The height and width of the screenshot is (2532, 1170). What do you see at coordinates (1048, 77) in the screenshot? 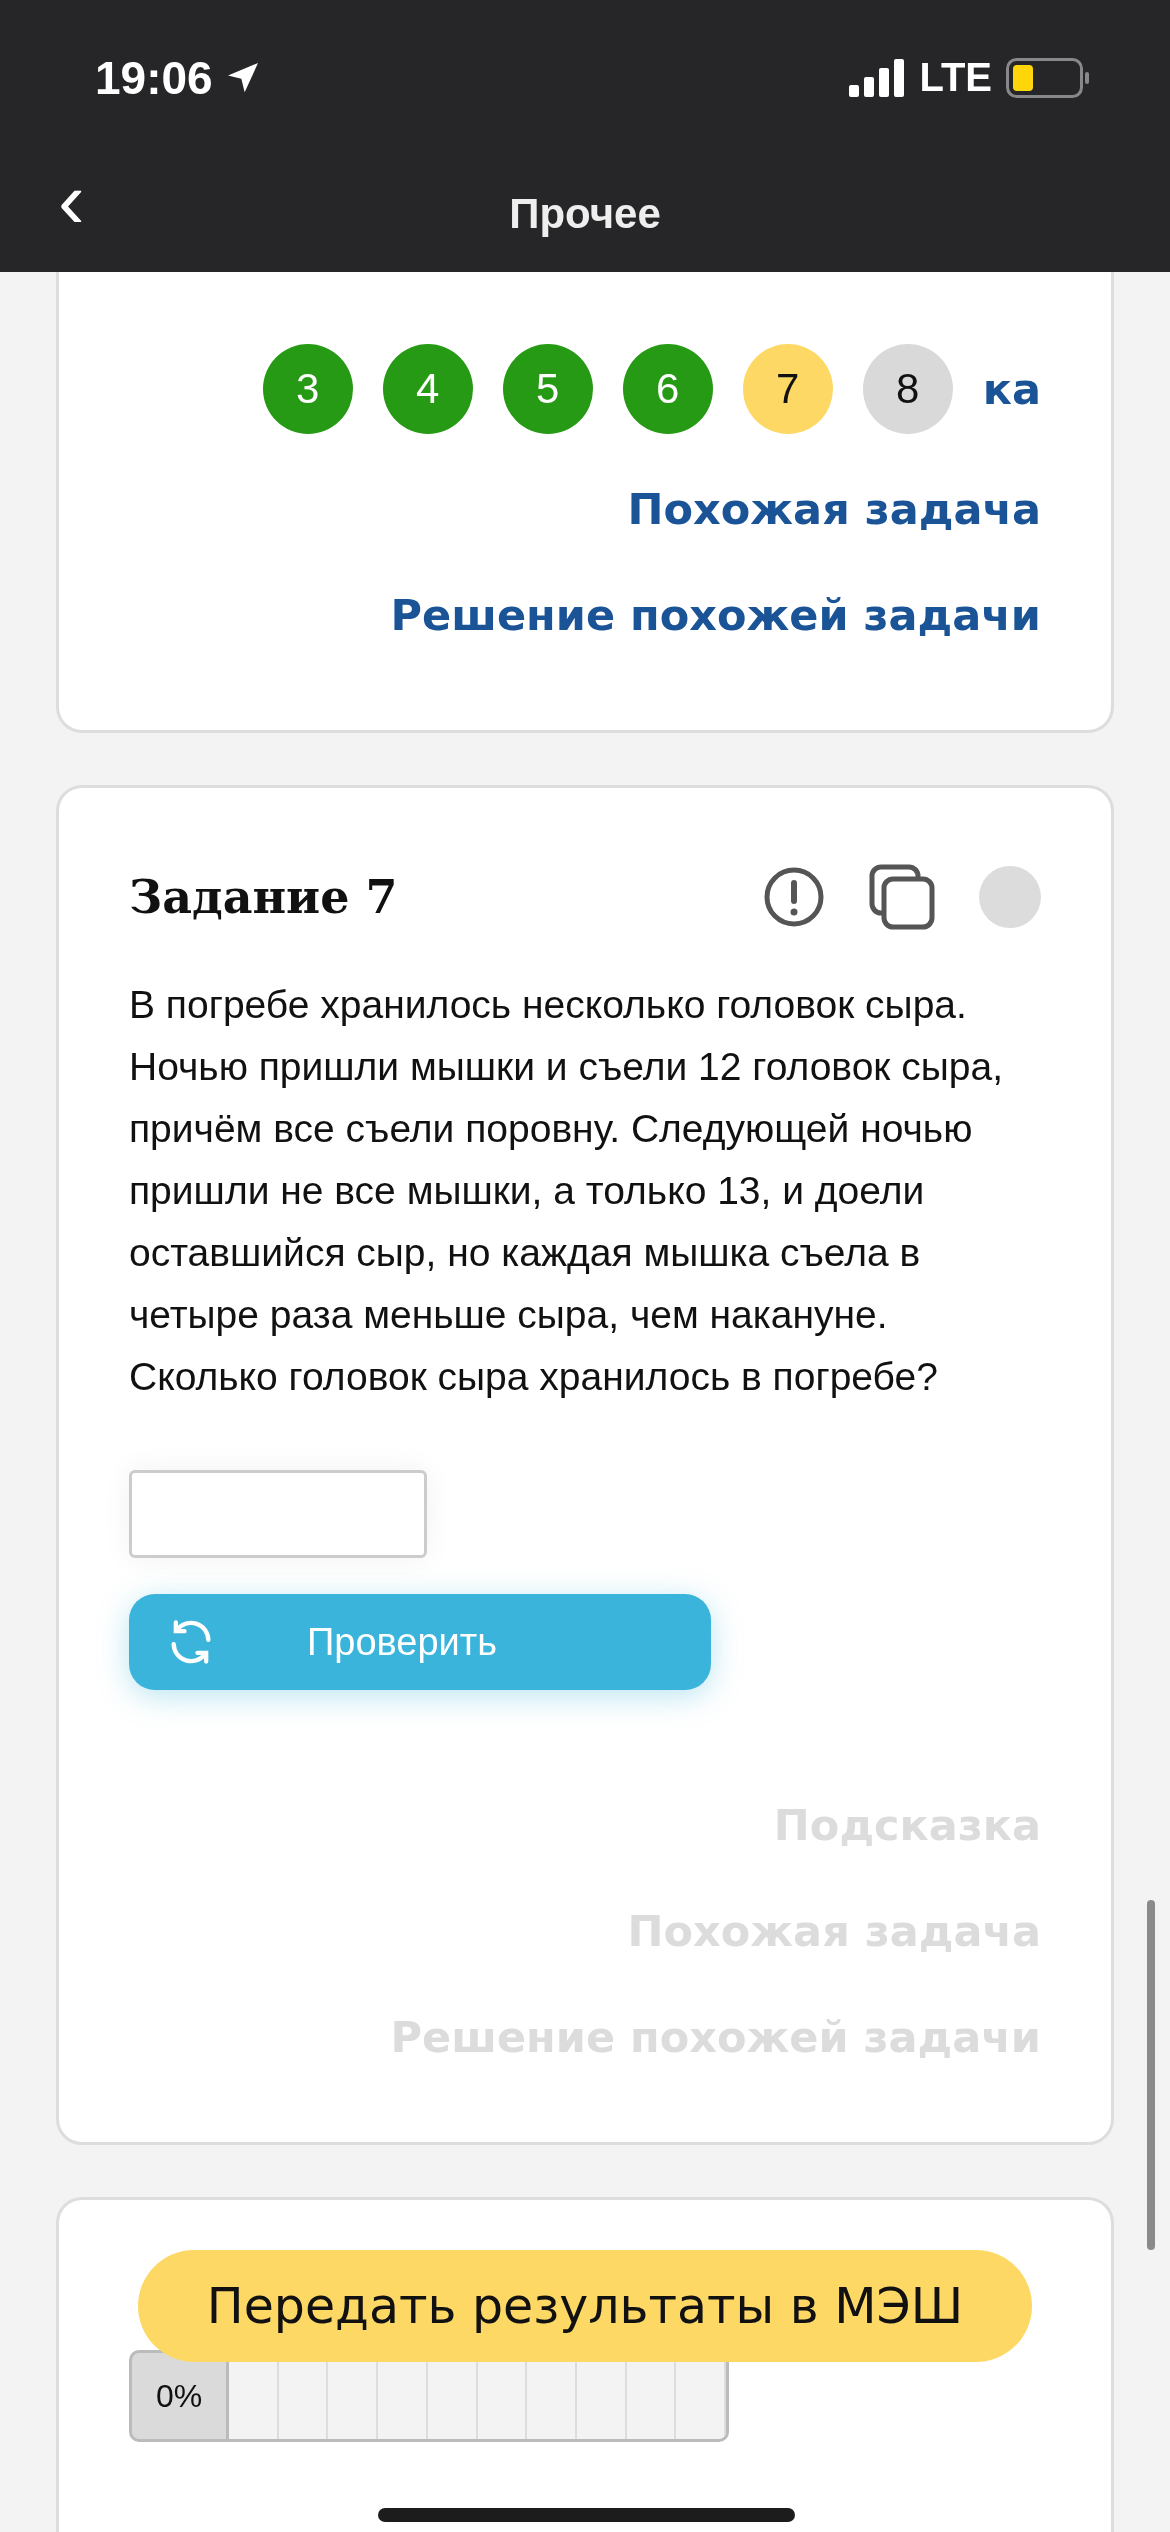
I see `battery-icon` at bounding box center [1048, 77].